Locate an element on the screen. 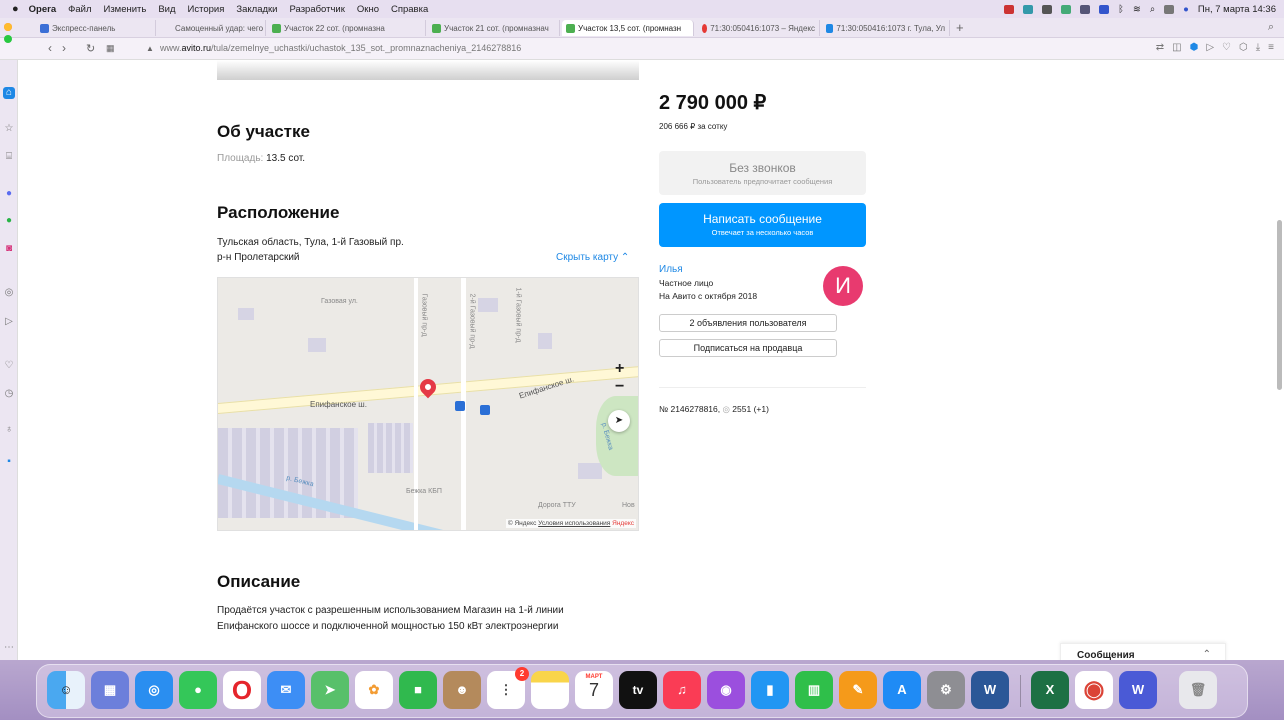 Image resolution: width=1284 pixels, height=720 pixels. star-icon: ☆ is located at coordinates (9, 129).